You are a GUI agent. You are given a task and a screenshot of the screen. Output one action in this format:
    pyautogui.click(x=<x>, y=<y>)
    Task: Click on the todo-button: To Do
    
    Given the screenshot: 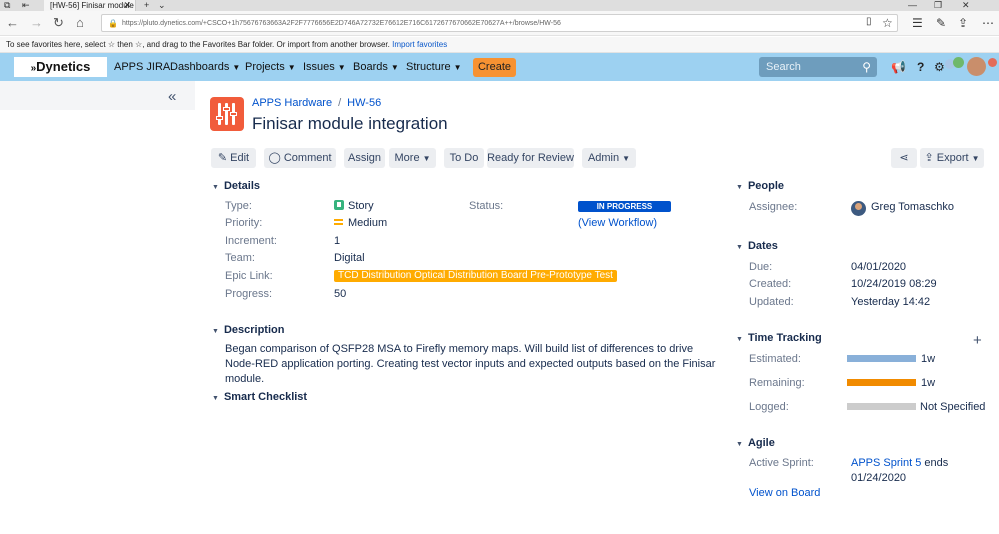 What is the action you would take?
    pyautogui.click(x=464, y=158)
    